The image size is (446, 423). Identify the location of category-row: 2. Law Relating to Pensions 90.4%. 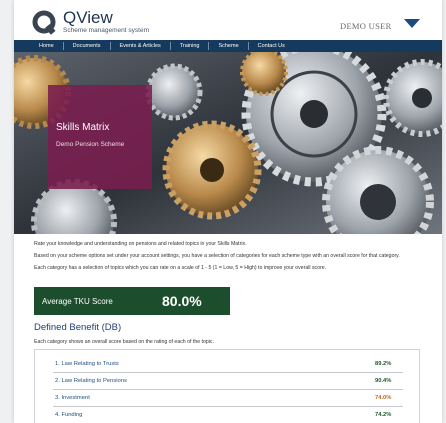
(228, 381).